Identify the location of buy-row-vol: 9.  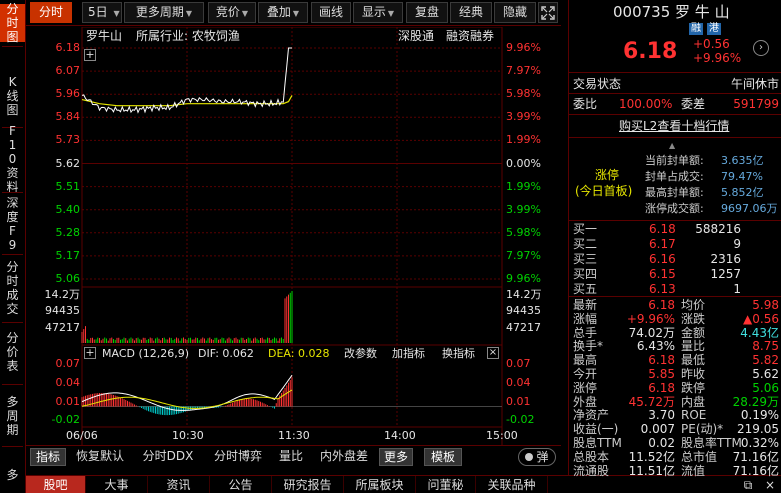
(737, 244).